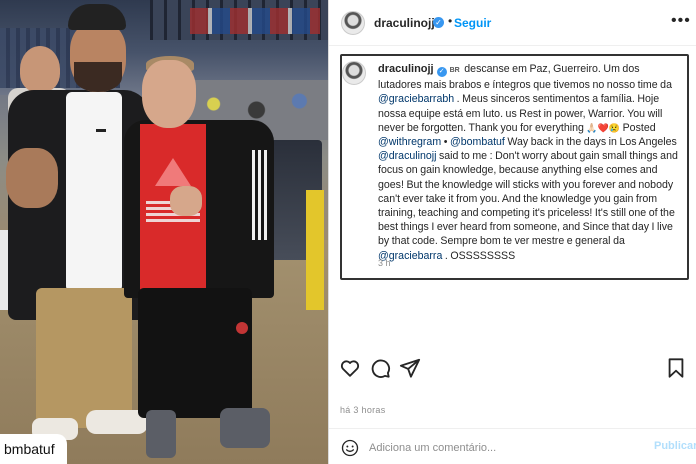 The height and width of the screenshot is (464, 696). Describe the element at coordinates (504, 448) in the screenshot. I see `comment-input` at that location.